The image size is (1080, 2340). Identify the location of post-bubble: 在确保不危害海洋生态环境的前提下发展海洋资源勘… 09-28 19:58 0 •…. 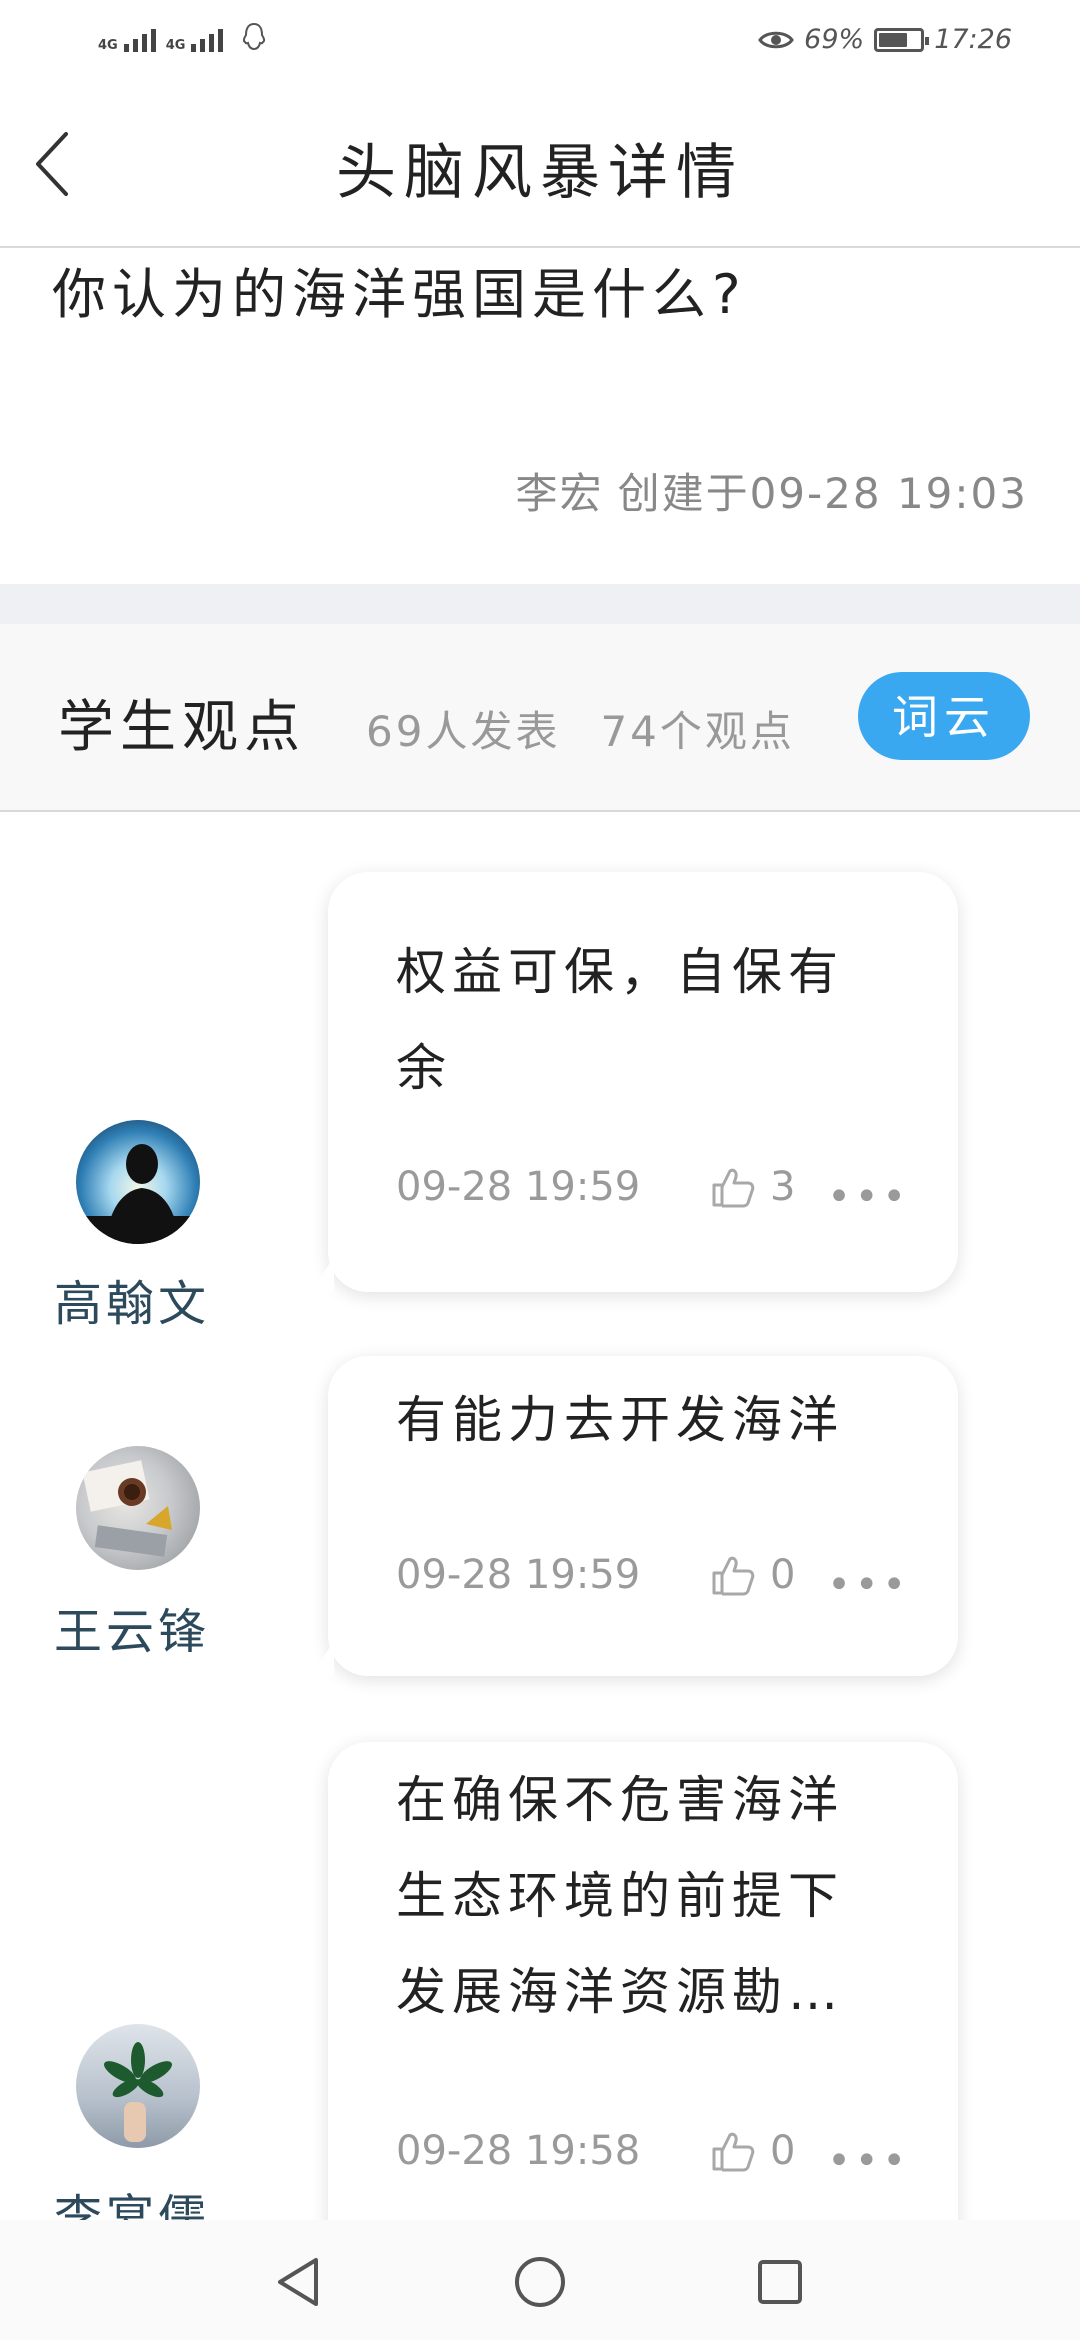
(643, 1981).